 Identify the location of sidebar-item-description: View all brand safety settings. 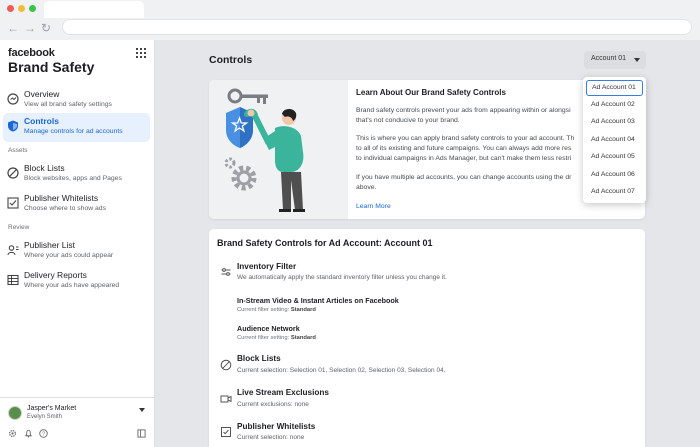
(68, 104).